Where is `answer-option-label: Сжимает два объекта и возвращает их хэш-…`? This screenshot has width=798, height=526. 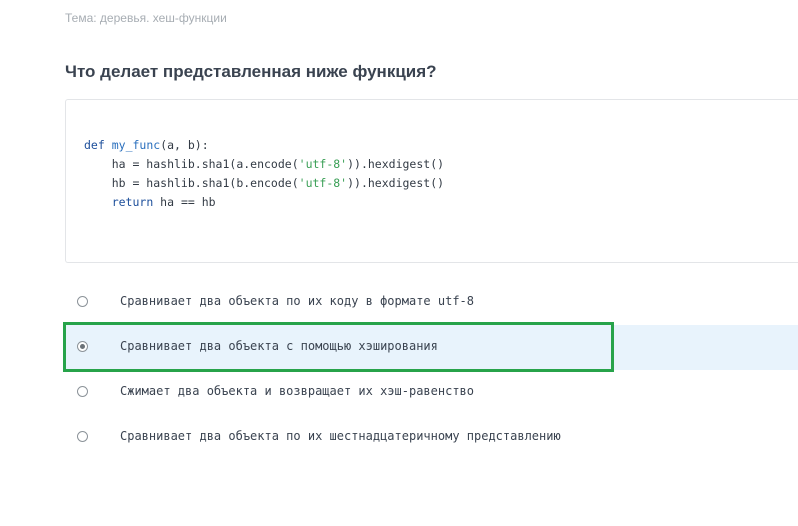 answer-option-label: Сжимает два объекта и возвращает их хэш-… is located at coordinates (297, 391).